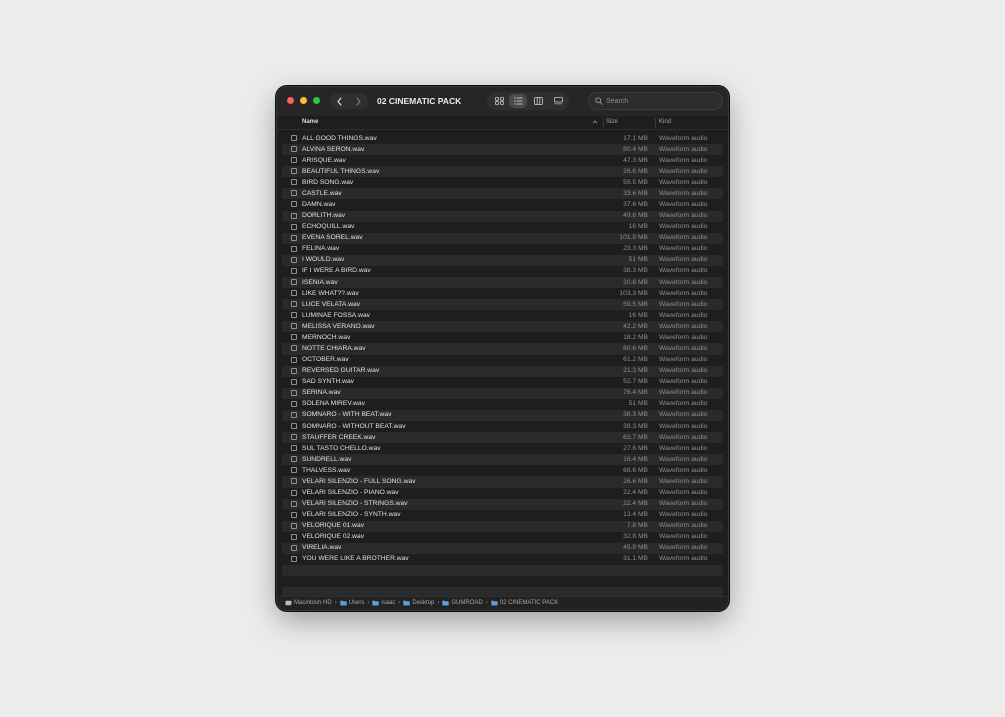 The width and height of the screenshot is (1005, 717). I want to click on file-row: SUNDRELL.wav 16.4 MB Waveform audio, so click(502, 460).